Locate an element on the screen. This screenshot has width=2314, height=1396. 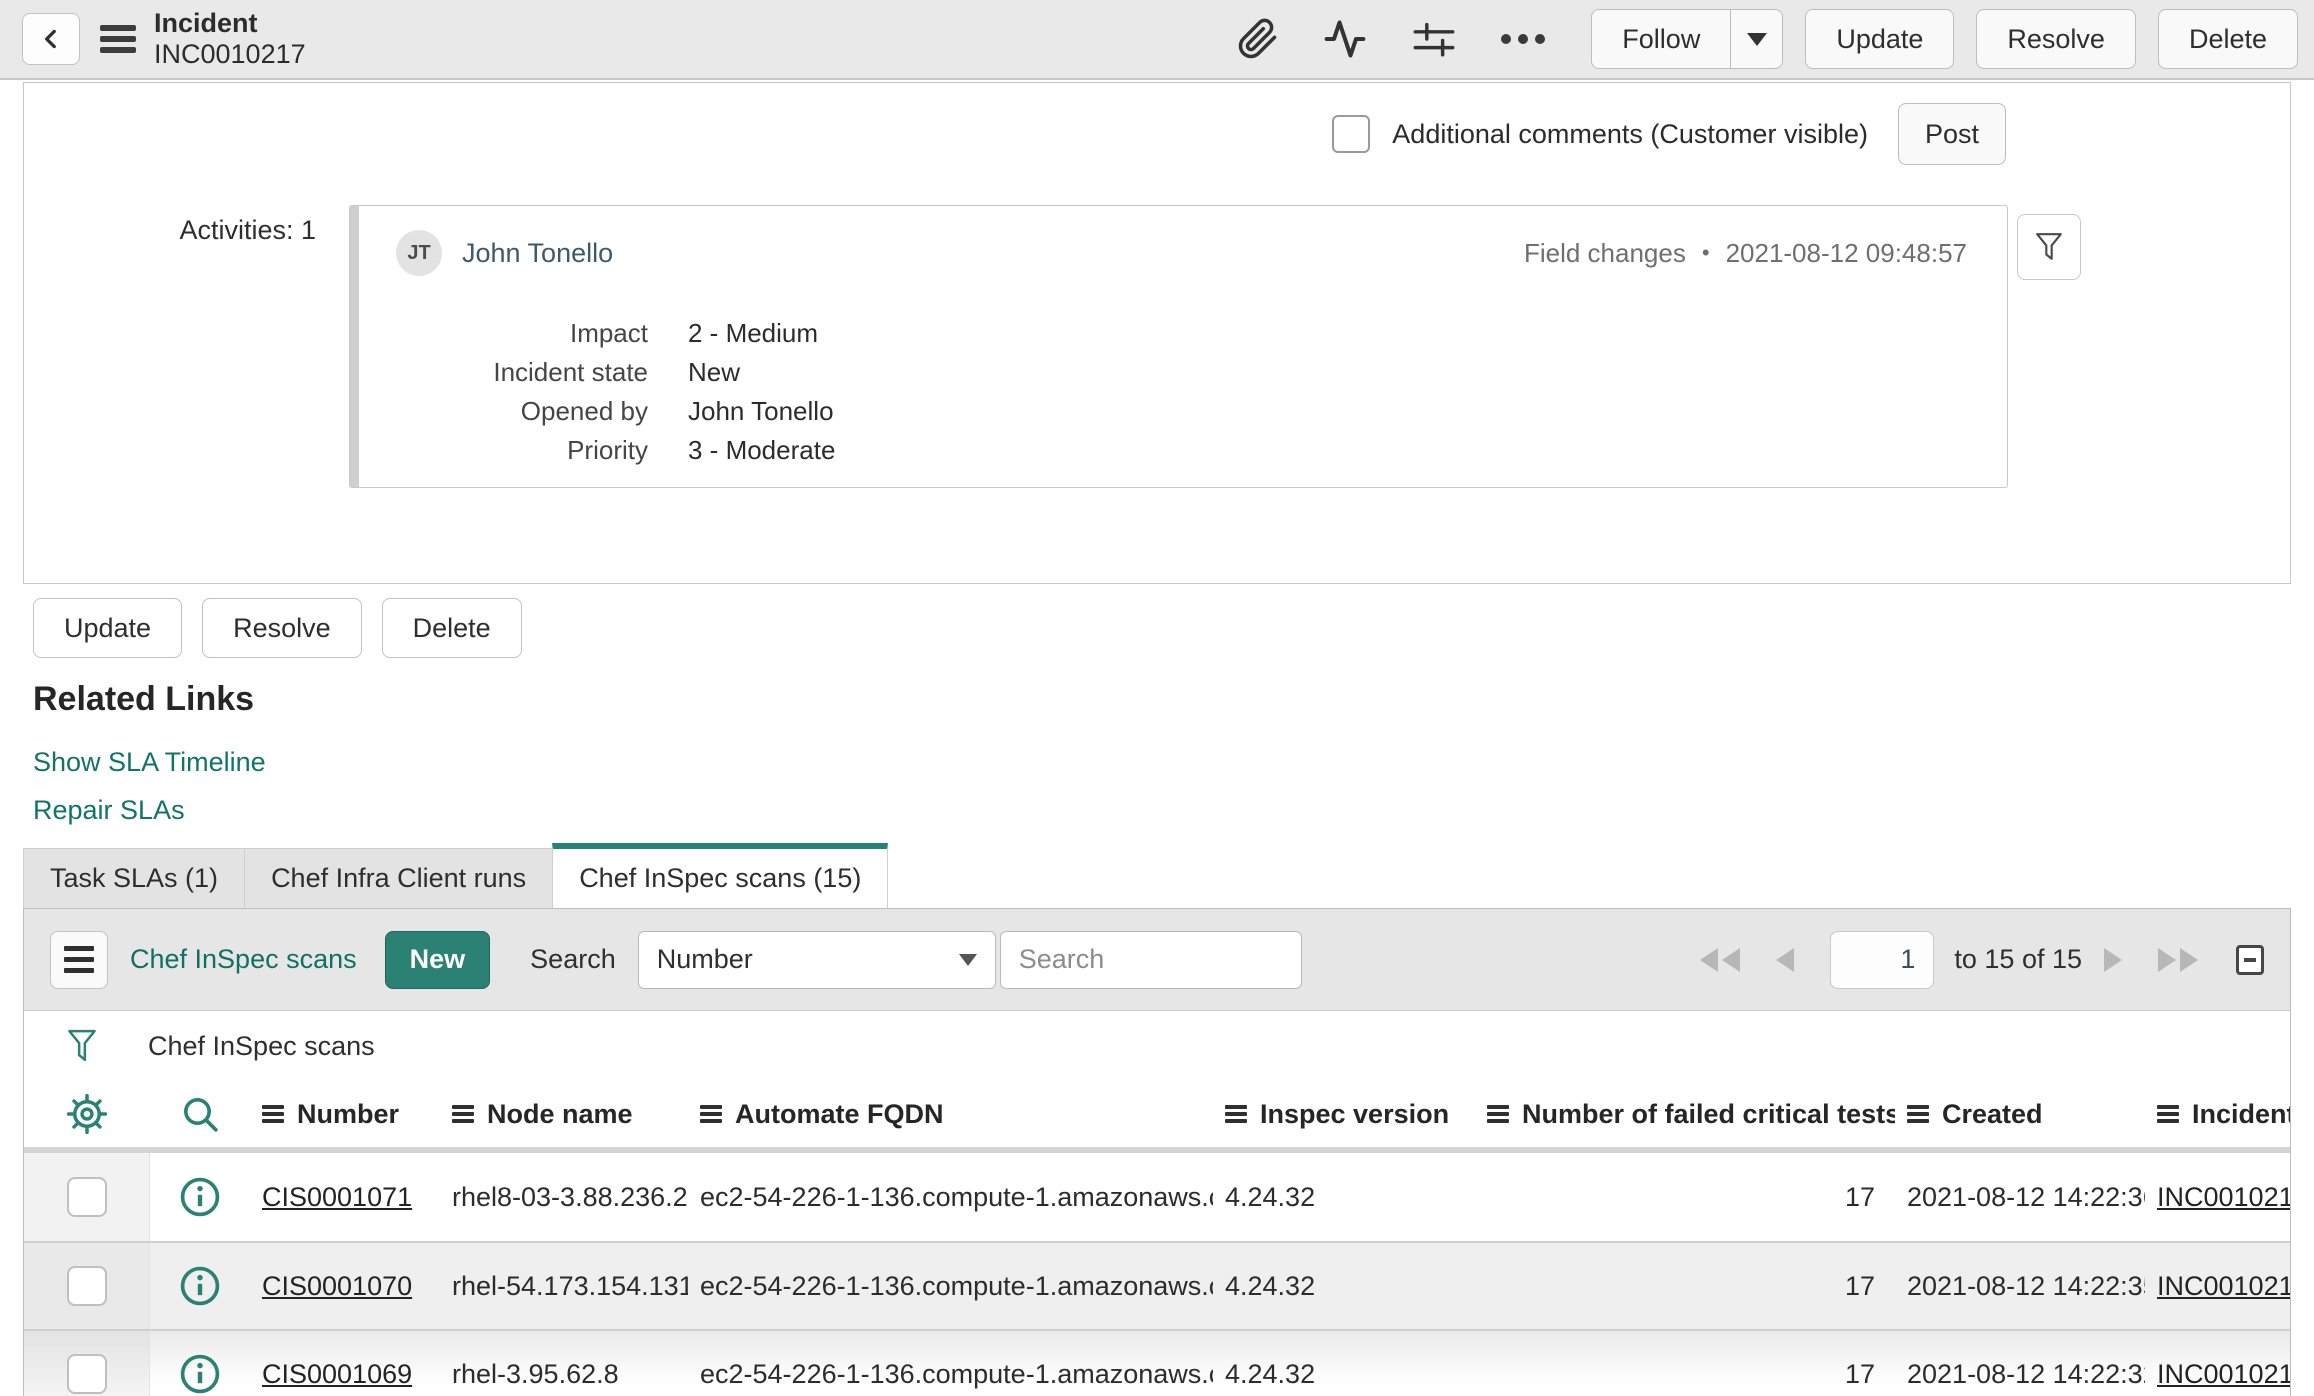
pagination-range-label: to 15 of 15 is located at coordinates (2018, 959).